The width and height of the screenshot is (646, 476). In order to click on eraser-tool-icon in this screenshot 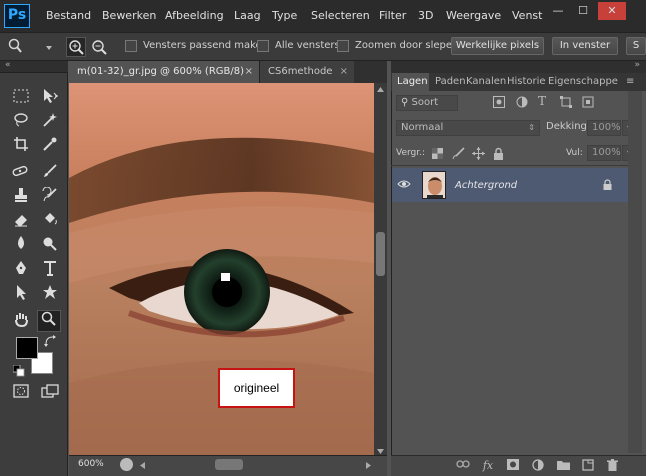, I will do `click(21, 222)`.